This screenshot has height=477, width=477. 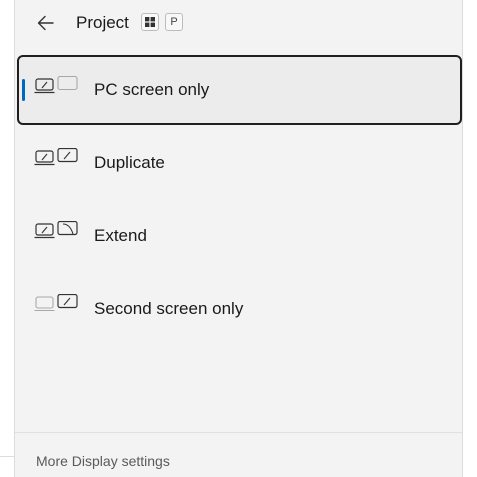 I want to click on back-button, so click(x=46, y=23).